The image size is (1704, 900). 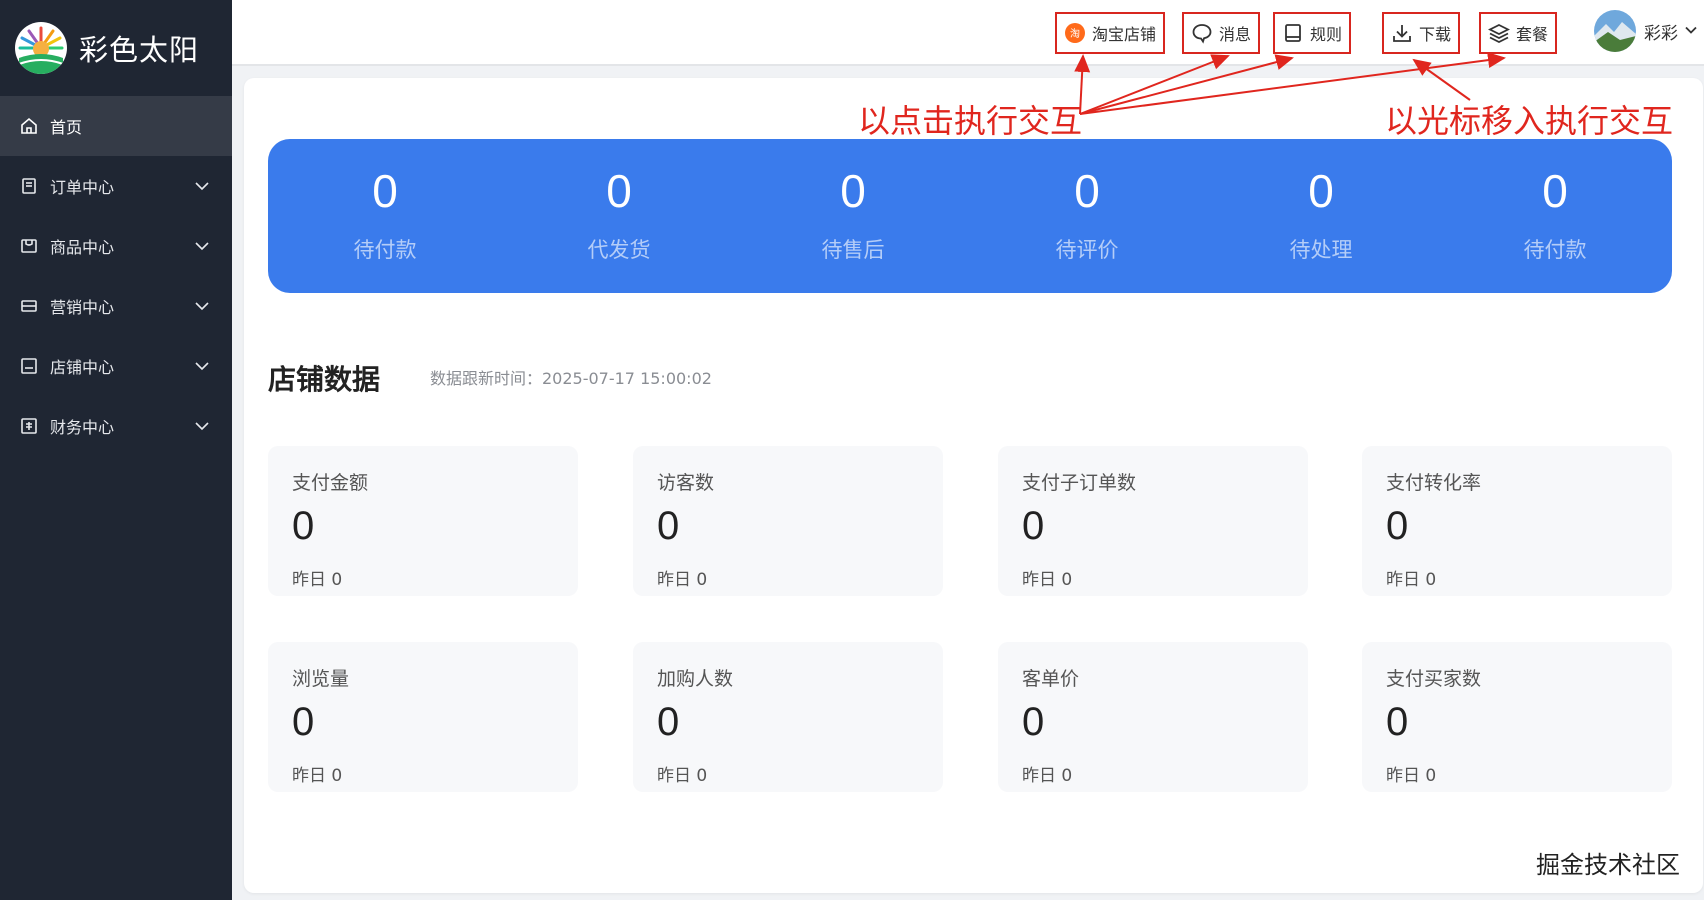 What do you see at coordinates (41, 48) in the screenshot?
I see `sun-logo-icon` at bounding box center [41, 48].